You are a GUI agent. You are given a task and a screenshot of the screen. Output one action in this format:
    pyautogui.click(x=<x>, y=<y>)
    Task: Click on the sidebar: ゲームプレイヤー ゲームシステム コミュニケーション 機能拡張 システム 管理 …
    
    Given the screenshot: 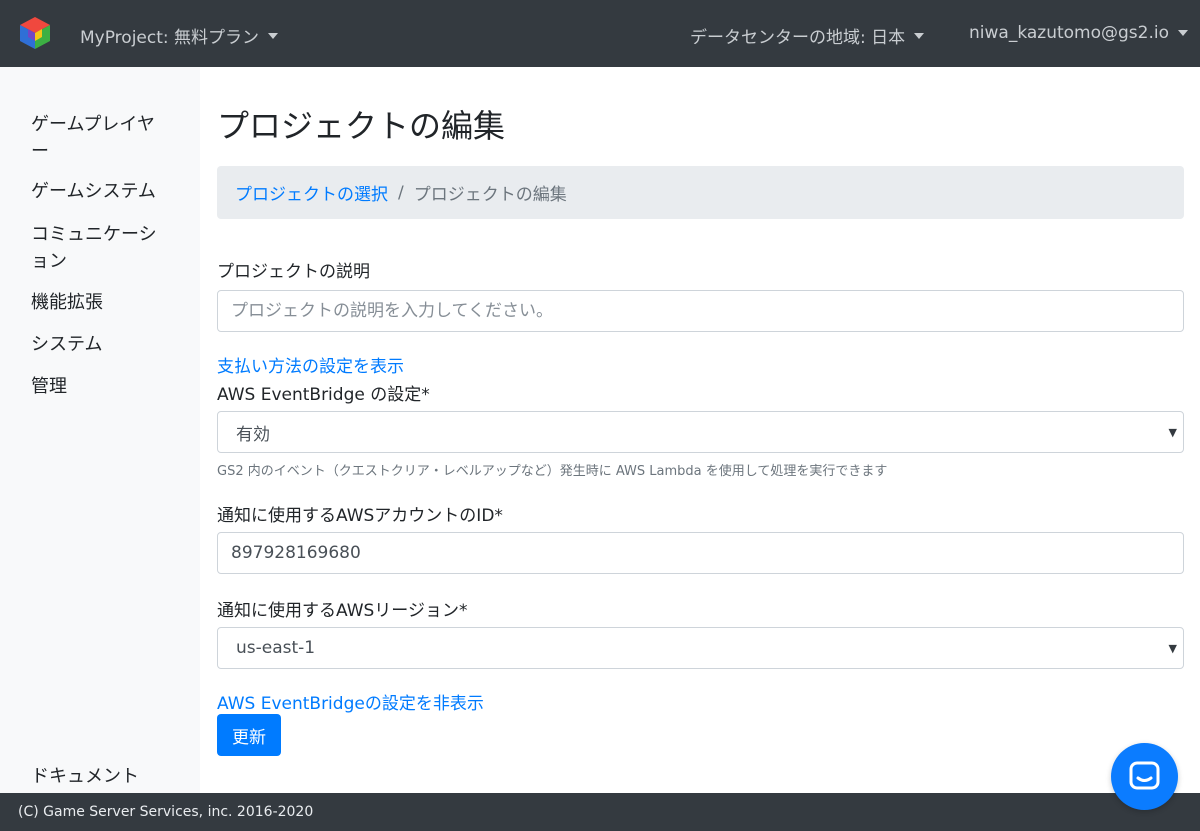 What is the action you would take?
    pyautogui.click(x=100, y=430)
    